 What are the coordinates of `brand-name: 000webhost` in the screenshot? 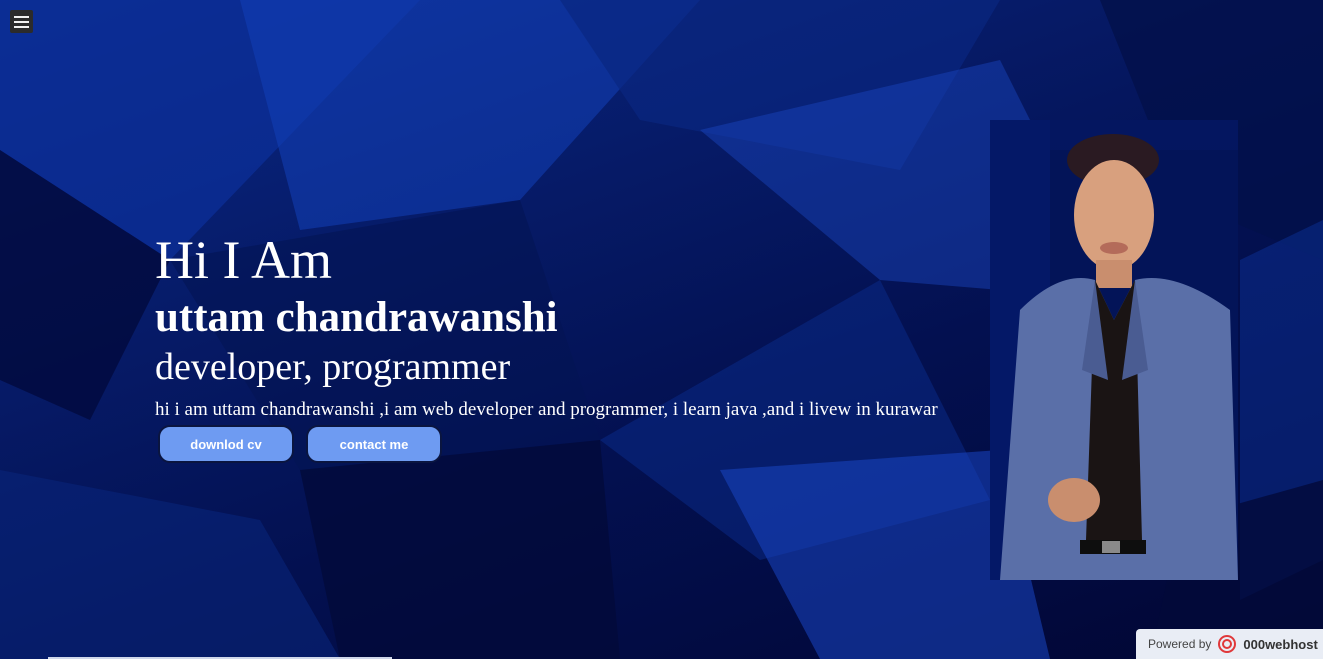 It's located at (1280, 644).